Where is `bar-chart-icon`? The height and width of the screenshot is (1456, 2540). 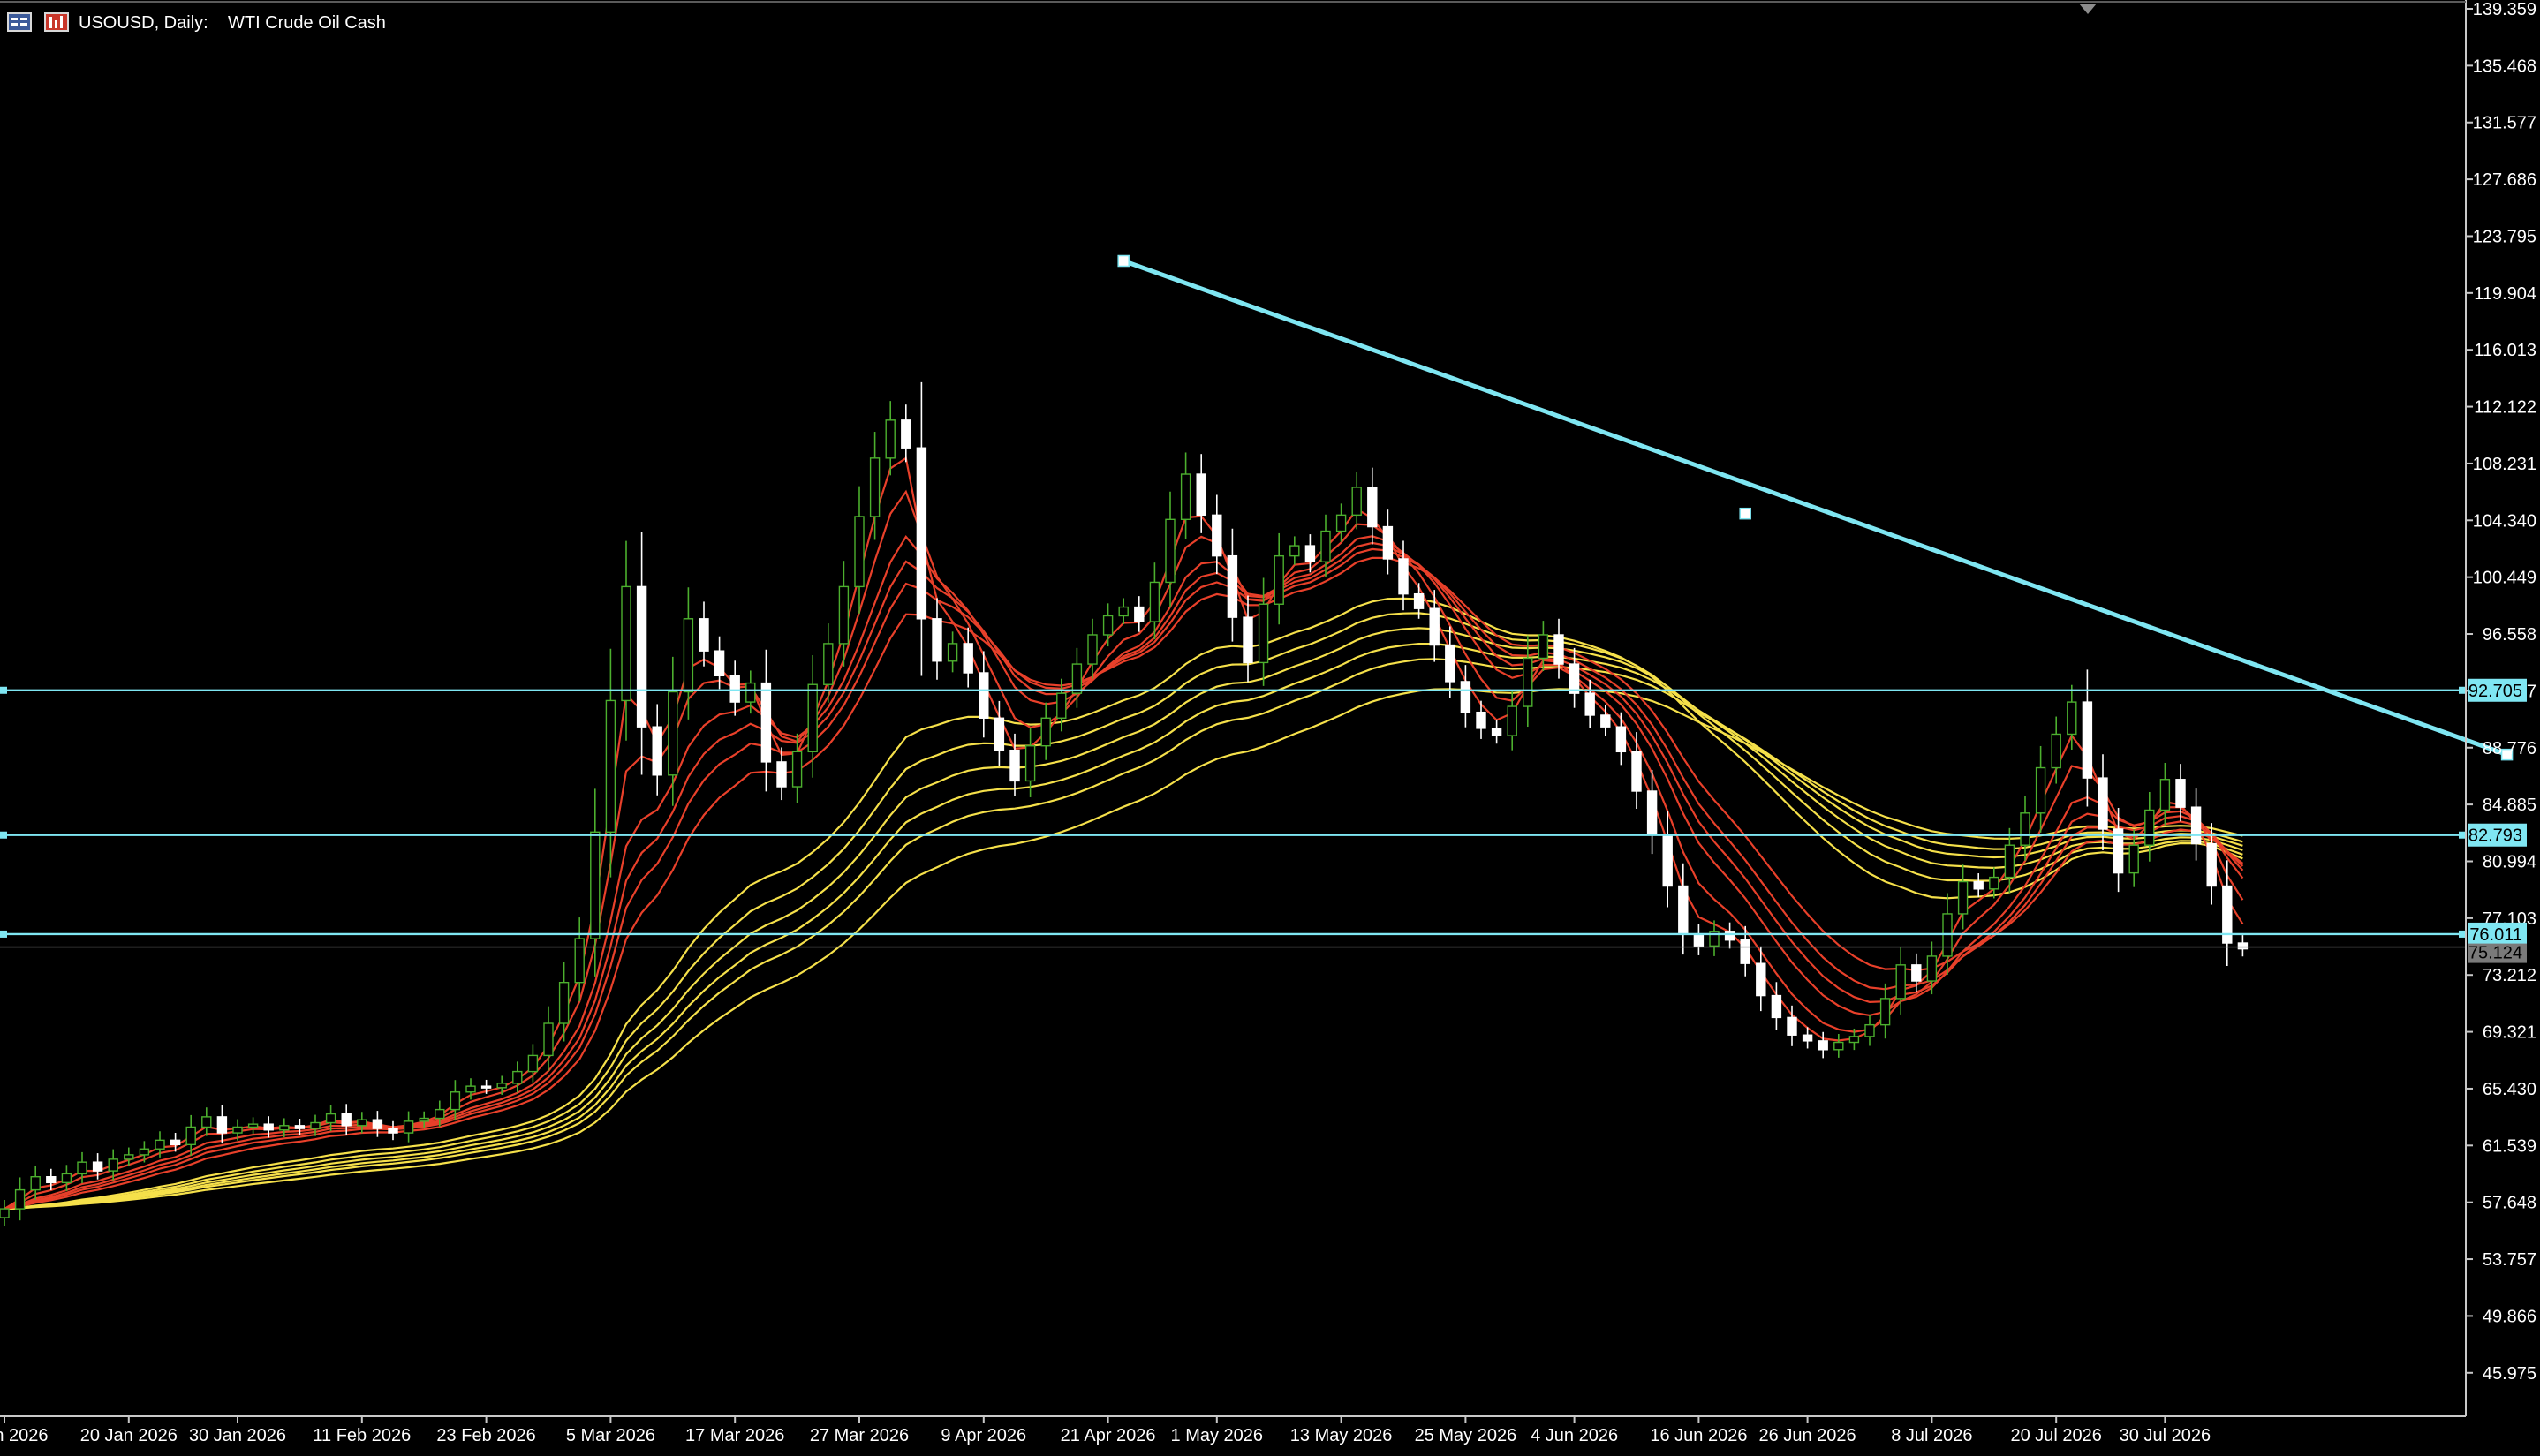 bar-chart-icon is located at coordinates (19, 22).